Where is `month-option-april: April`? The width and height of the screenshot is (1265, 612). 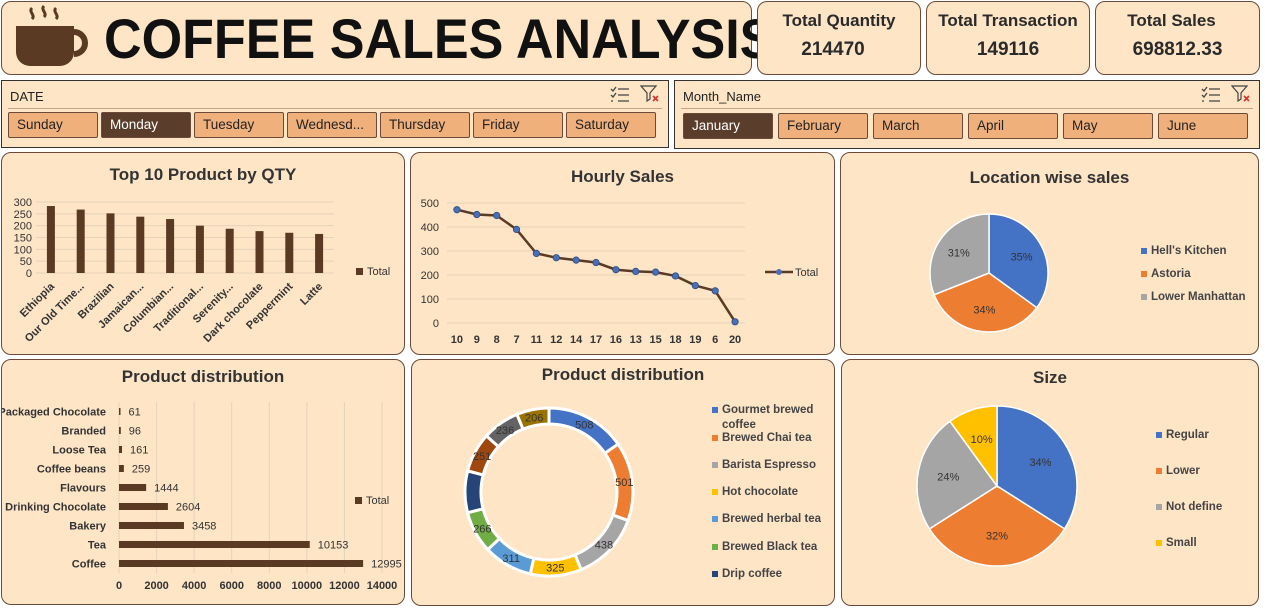 month-option-april: April is located at coordinates (1013, 126).